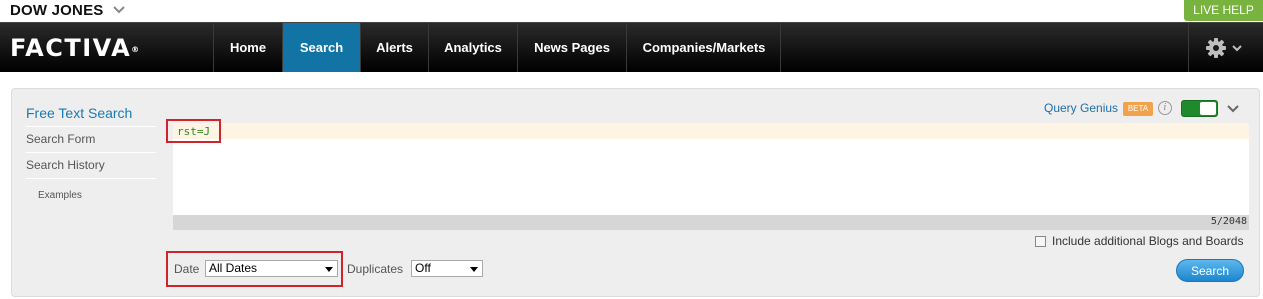 The image size is (1263, 299). What do you see at coordinates (703, 47) in the screenshot?
I see `tab-companies-markets: Companies/Markets` at bounding box center [703, 47].